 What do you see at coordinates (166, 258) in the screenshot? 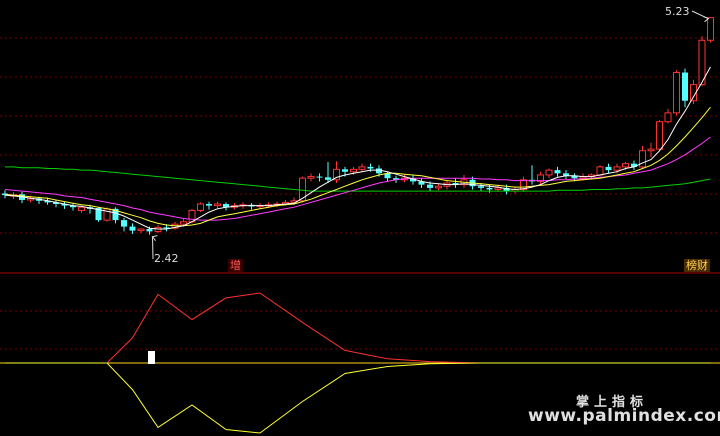
I see `low-price-label: 2.42` at bounding box center [166, 258].